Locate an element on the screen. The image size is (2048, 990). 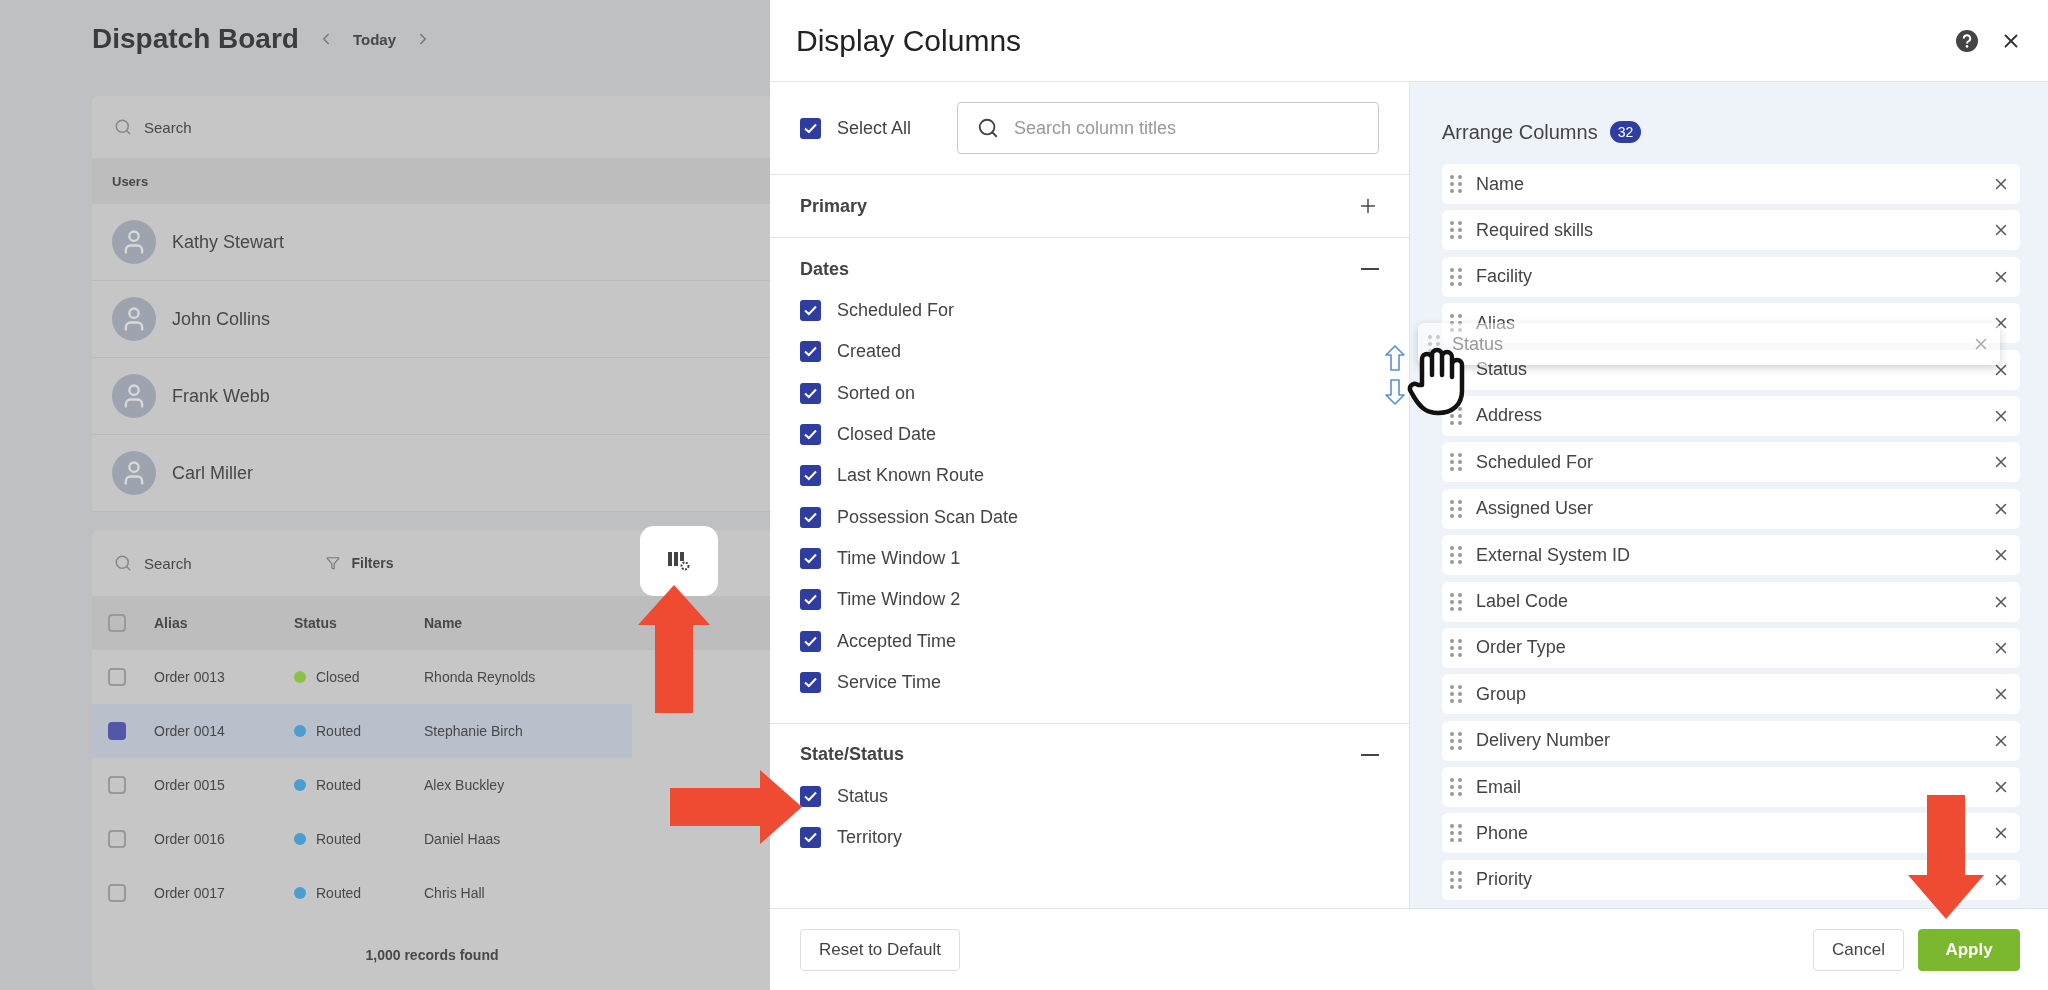
column-list-item: Order Type is located at coordinates (1731, 647).